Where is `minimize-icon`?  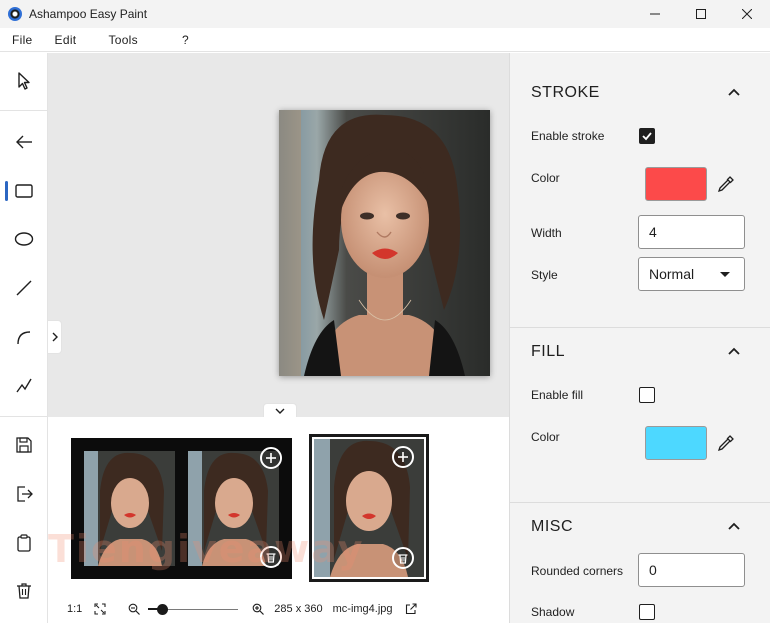 minimize-icon is located at coordinates (655, 14).